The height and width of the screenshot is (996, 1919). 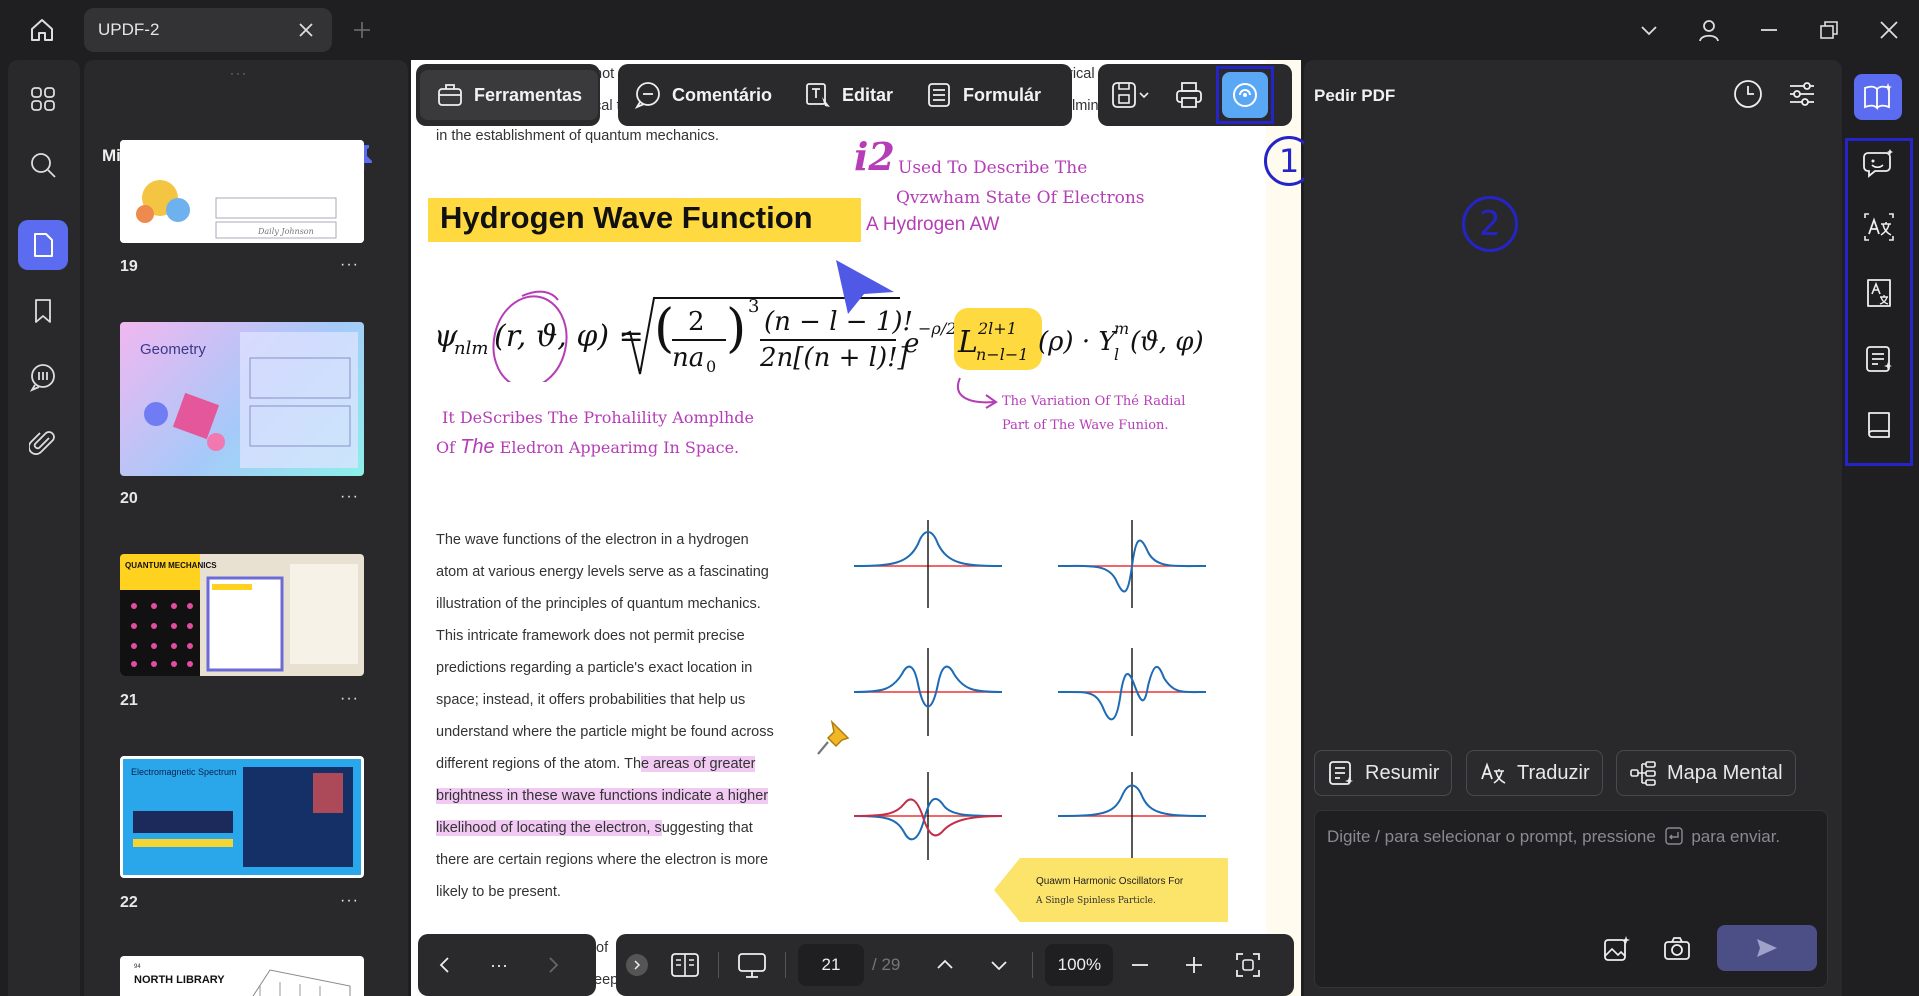 I want to click on doc-peek-text: lmin, so click(x=1085, y=106).